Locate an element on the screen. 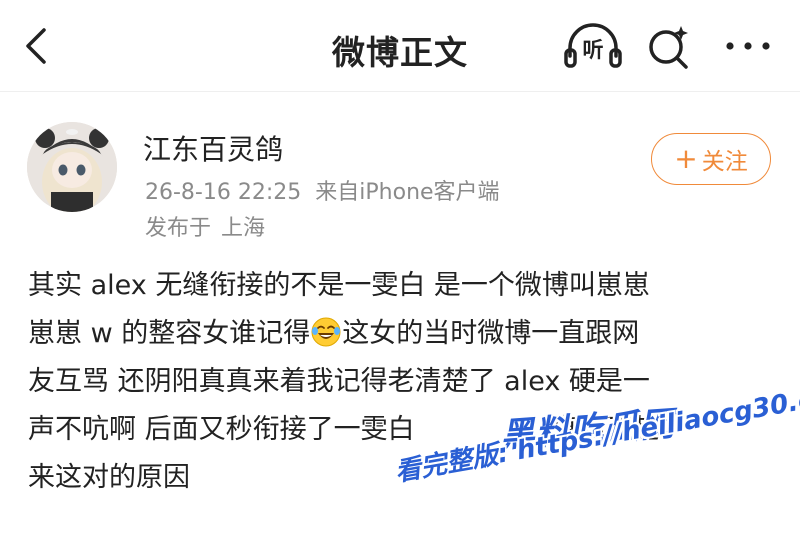  post-source: iPhone客户端 is located at coordinates (429, 192).